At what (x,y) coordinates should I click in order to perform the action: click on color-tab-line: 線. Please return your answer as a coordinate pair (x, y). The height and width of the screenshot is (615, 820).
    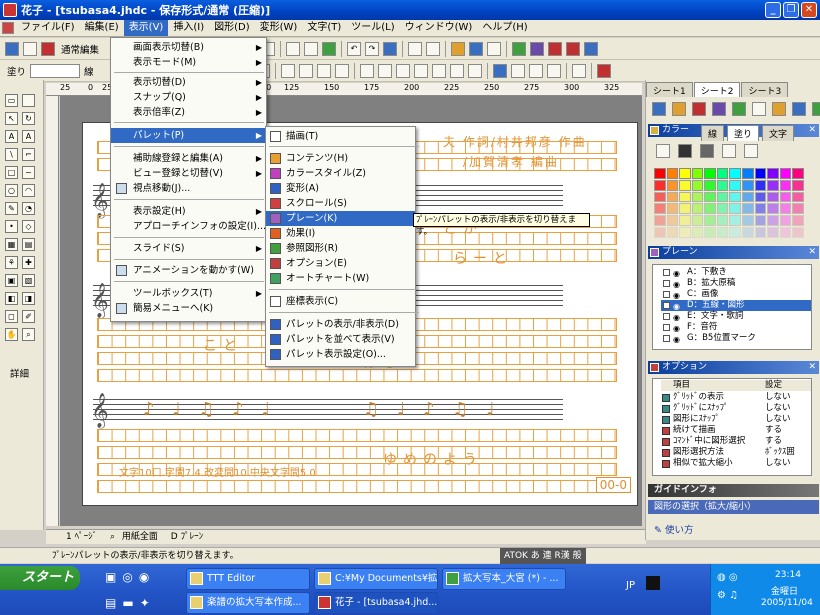
    Looking at the image, I should click on (713, 133).